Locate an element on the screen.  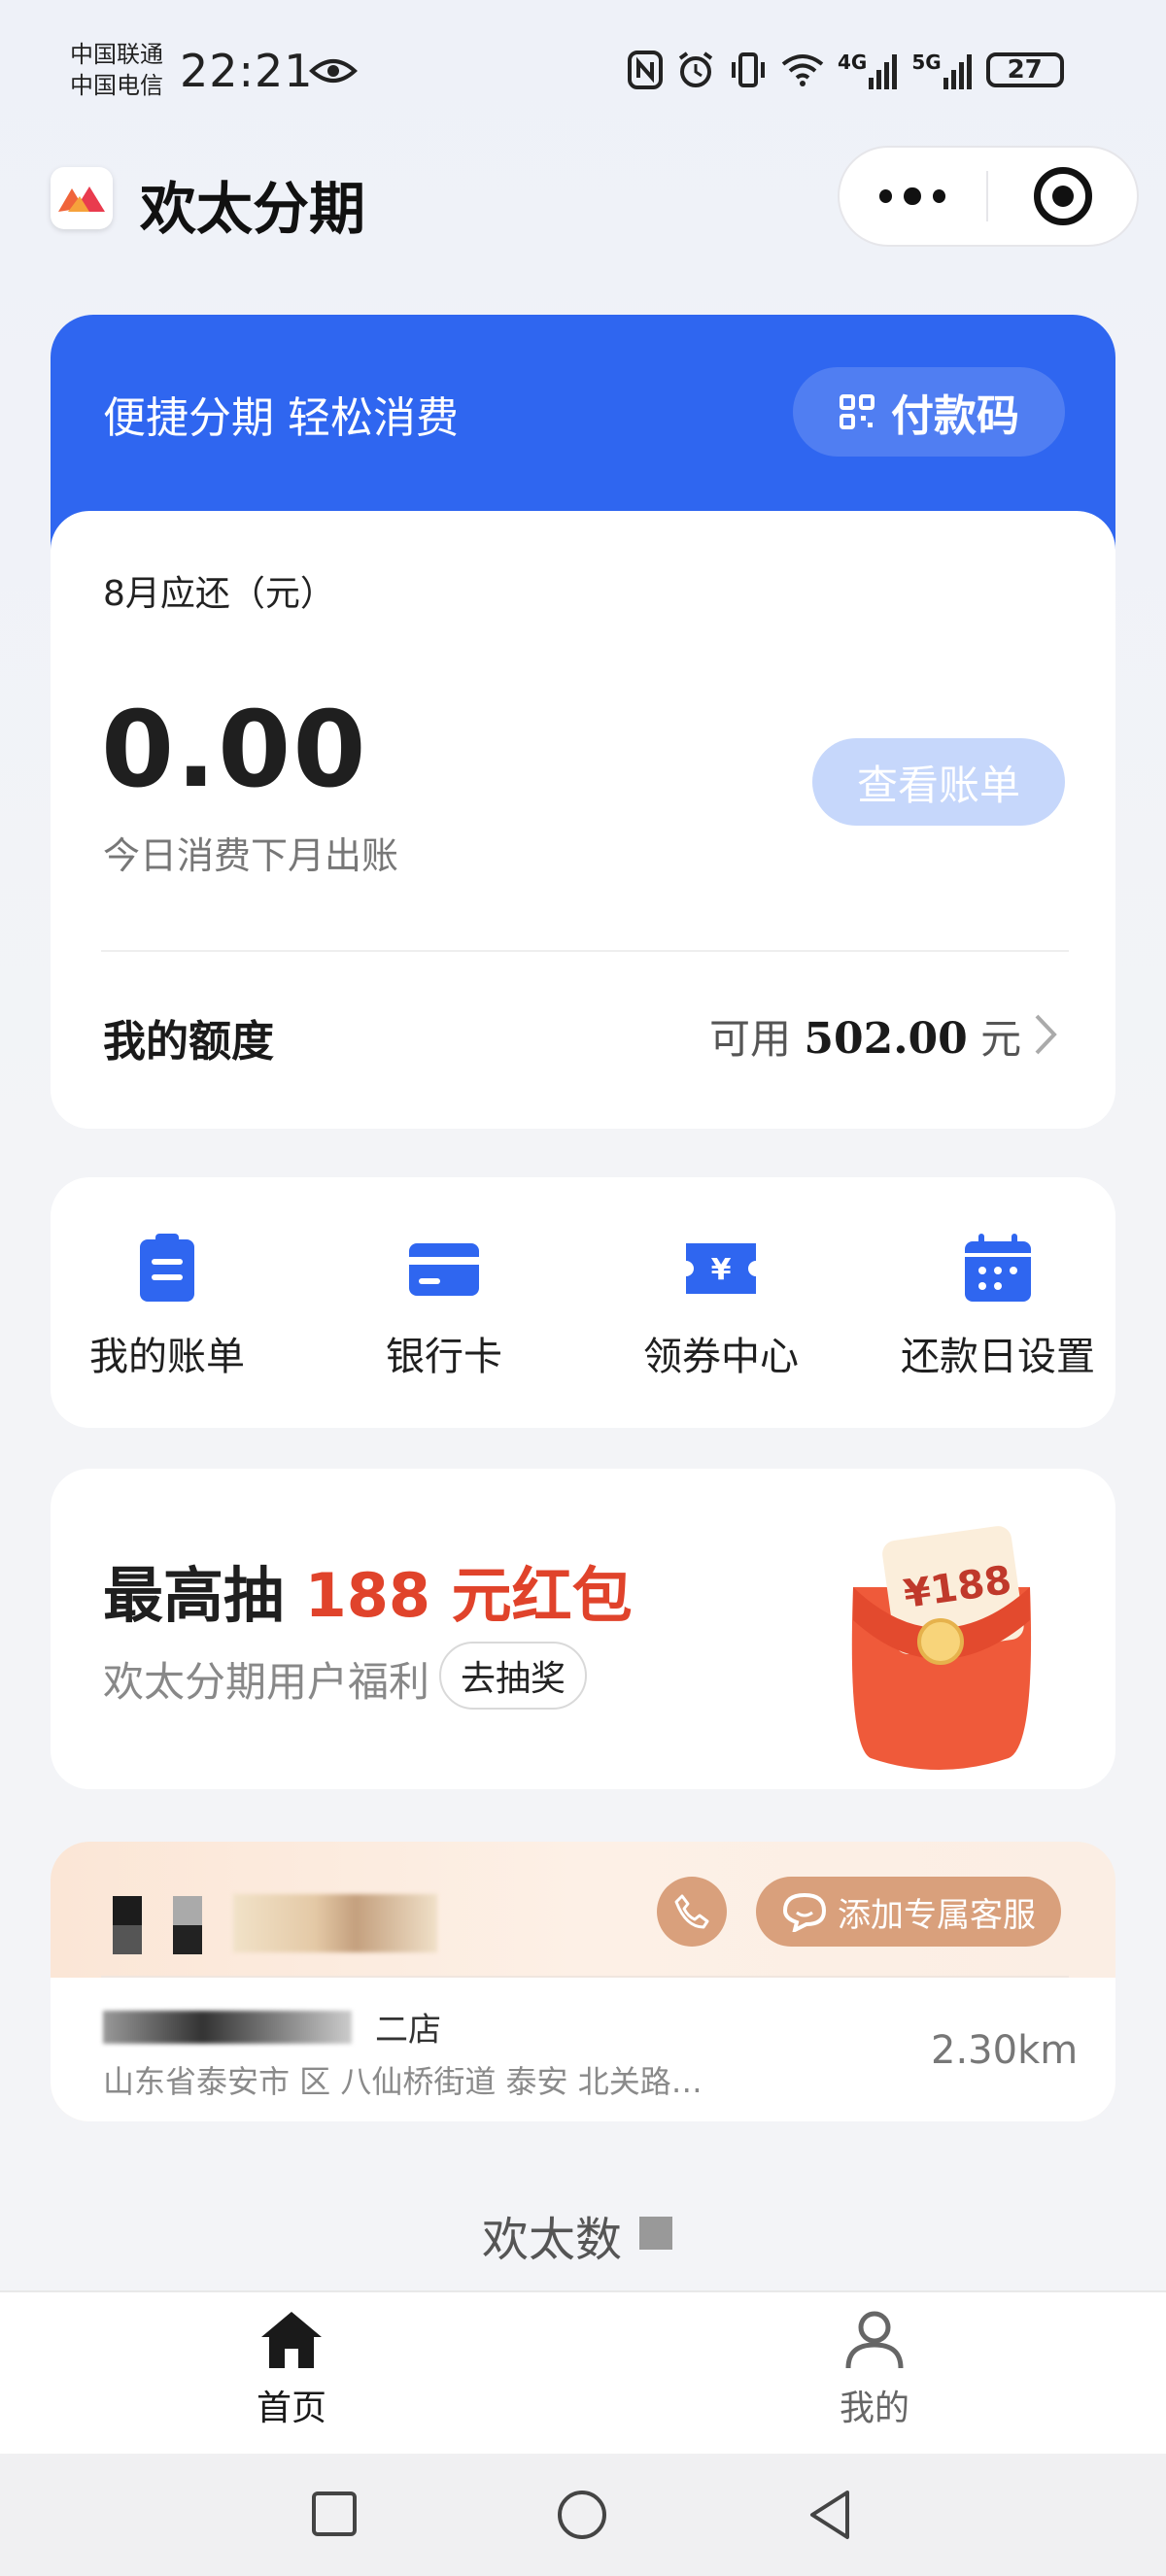
capsule-divider is located at coordinates (987, 196).